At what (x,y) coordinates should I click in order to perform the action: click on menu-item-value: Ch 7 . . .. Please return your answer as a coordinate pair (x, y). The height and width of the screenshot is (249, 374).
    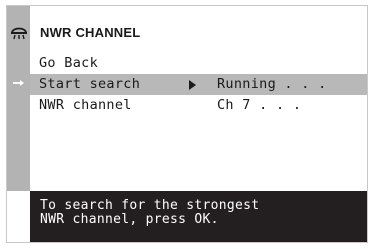
    Looking at the image, I should click on (259, 105).